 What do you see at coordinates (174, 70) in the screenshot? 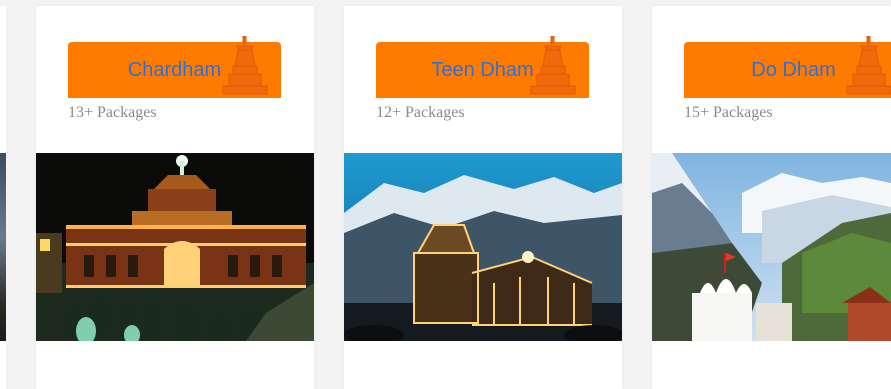
I see `card-title: Chardham` at bounding box center [174, 70].